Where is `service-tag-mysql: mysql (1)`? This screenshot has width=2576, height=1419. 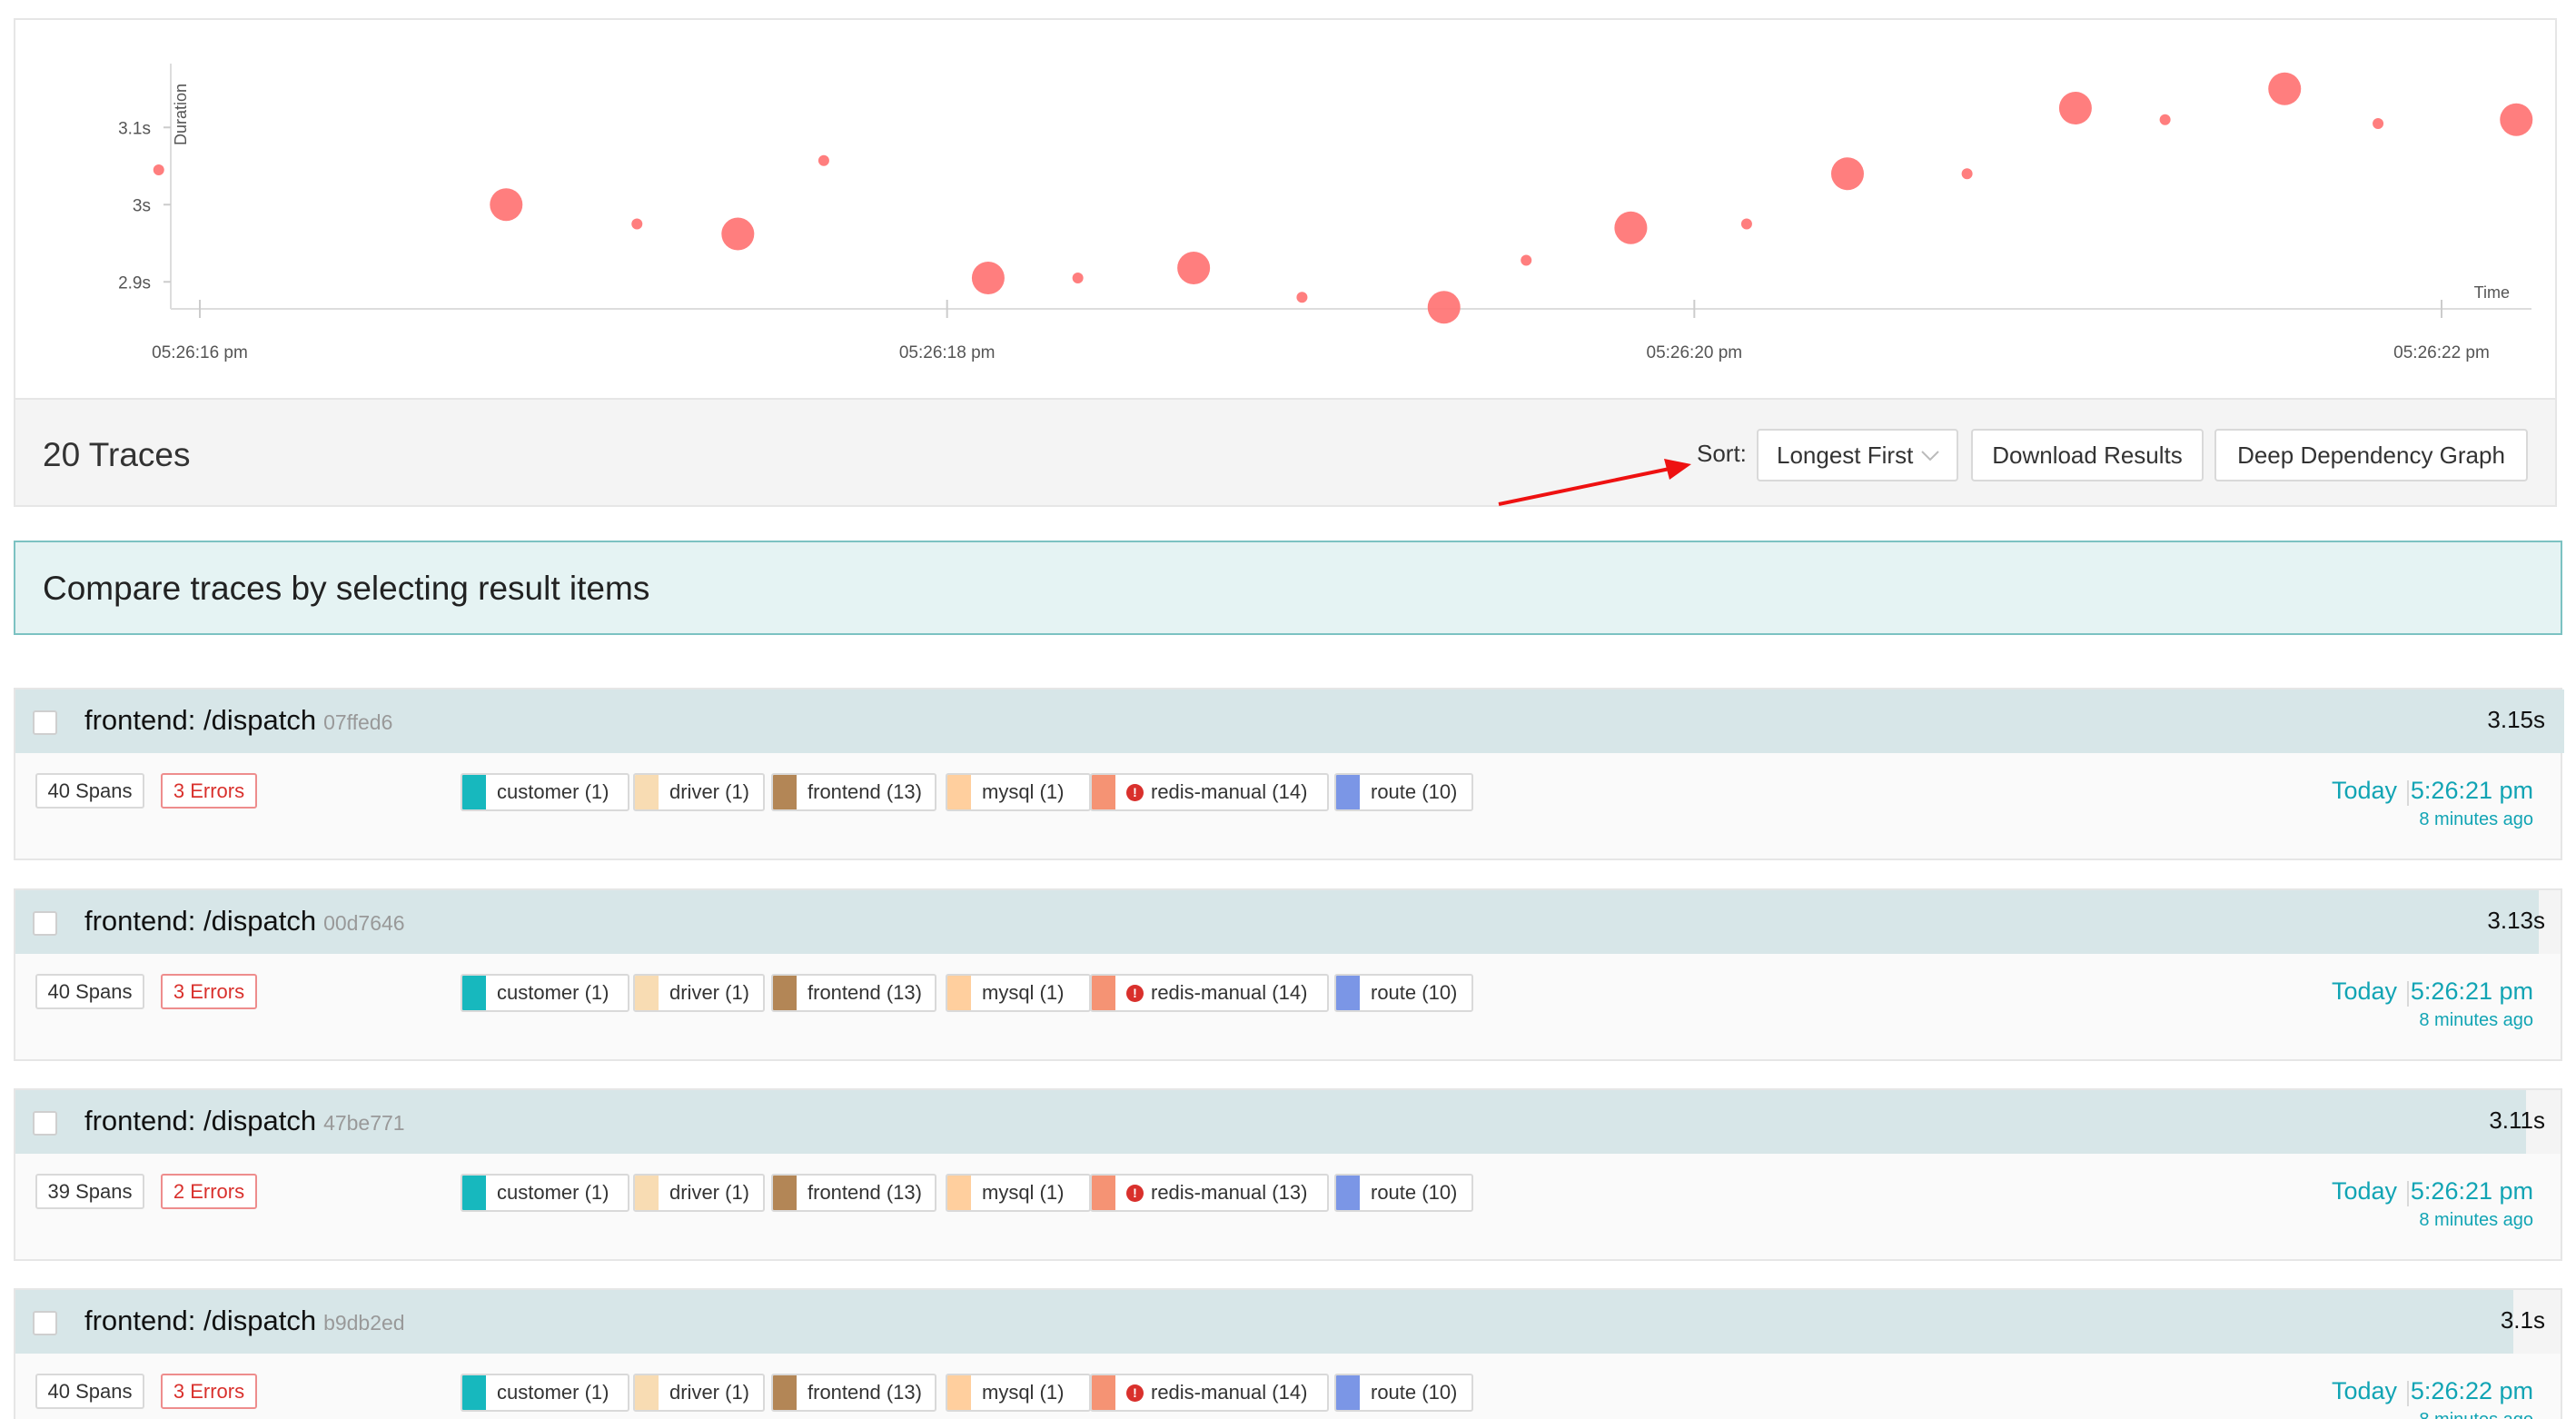
service-tag-mysql: mysql (1) is located at coordinates (1018, 993).